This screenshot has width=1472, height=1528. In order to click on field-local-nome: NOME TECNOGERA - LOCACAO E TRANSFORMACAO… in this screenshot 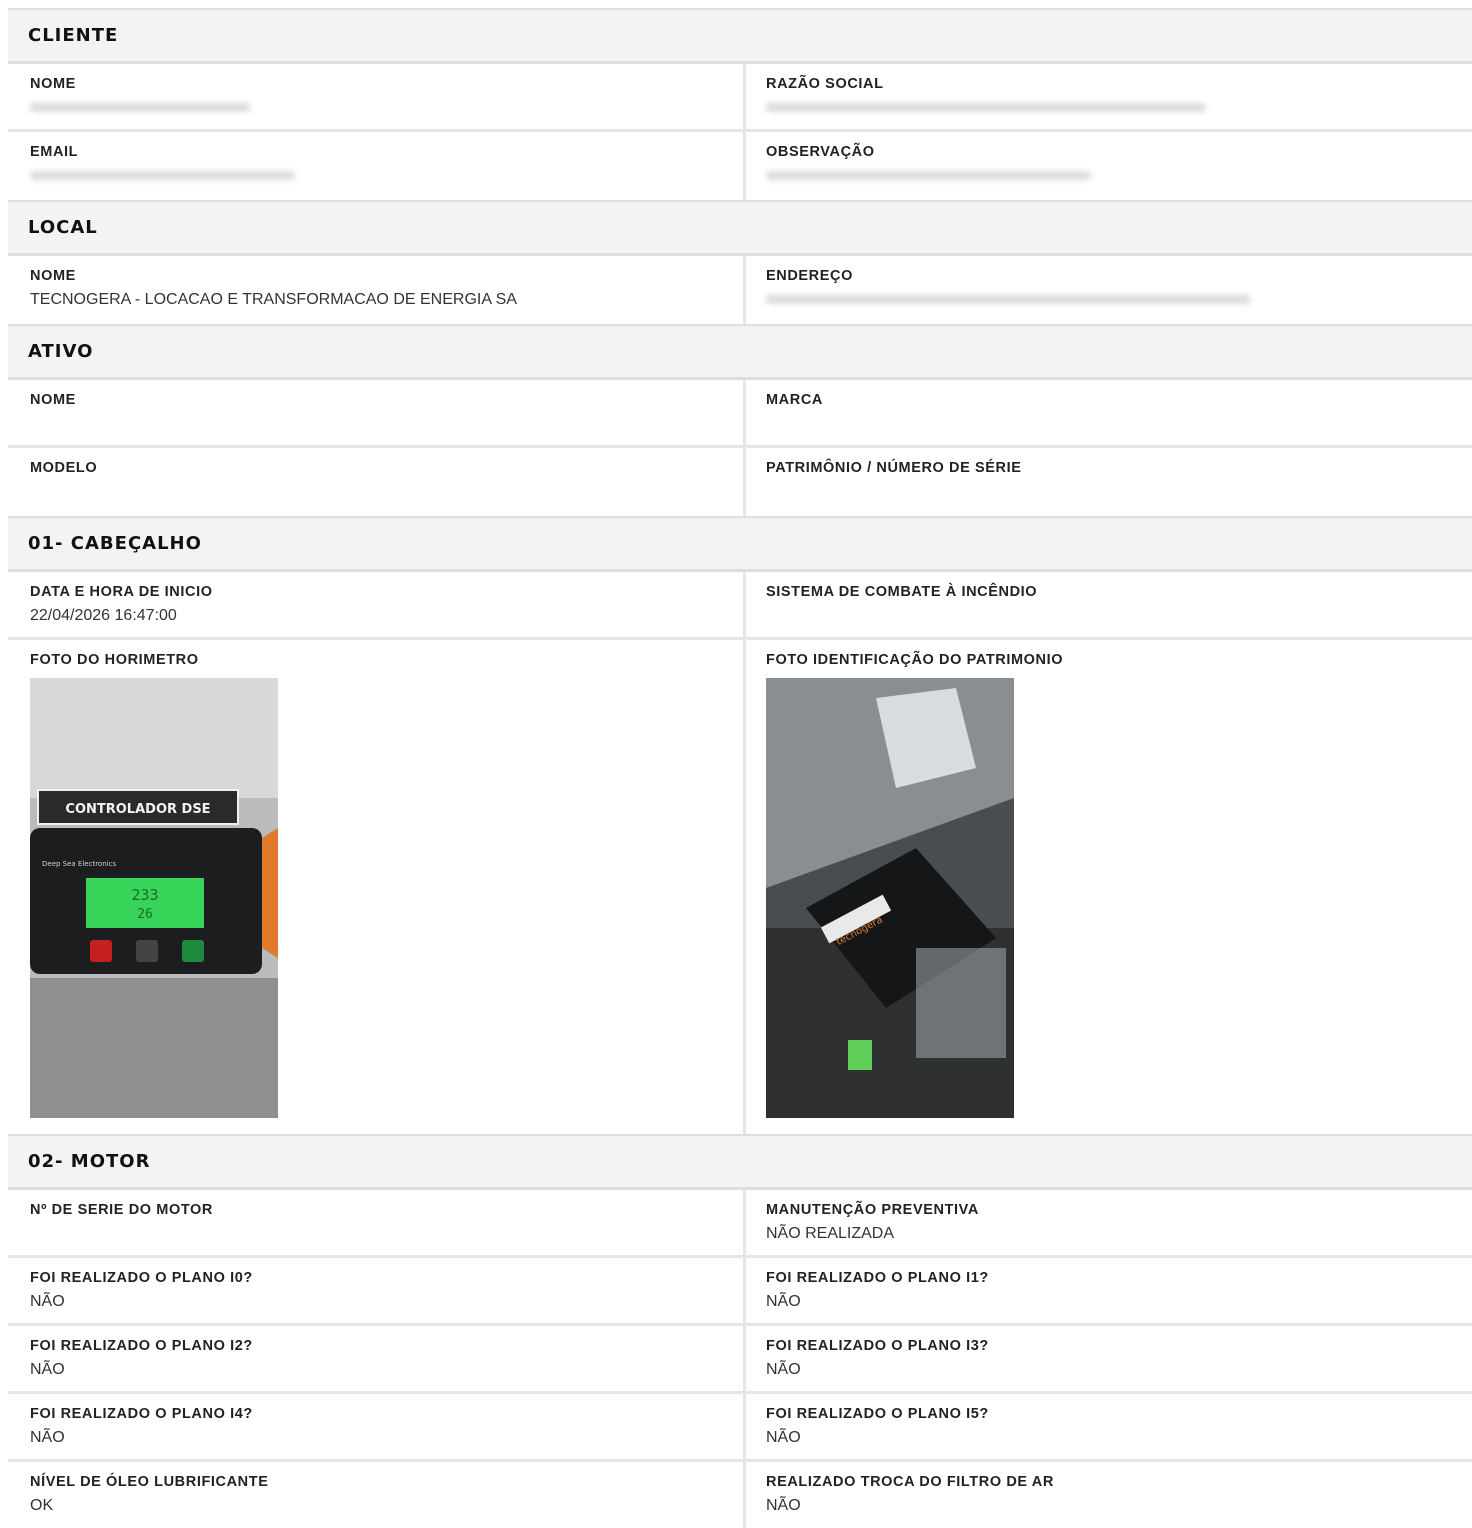, I will do `click(377, 290)`.